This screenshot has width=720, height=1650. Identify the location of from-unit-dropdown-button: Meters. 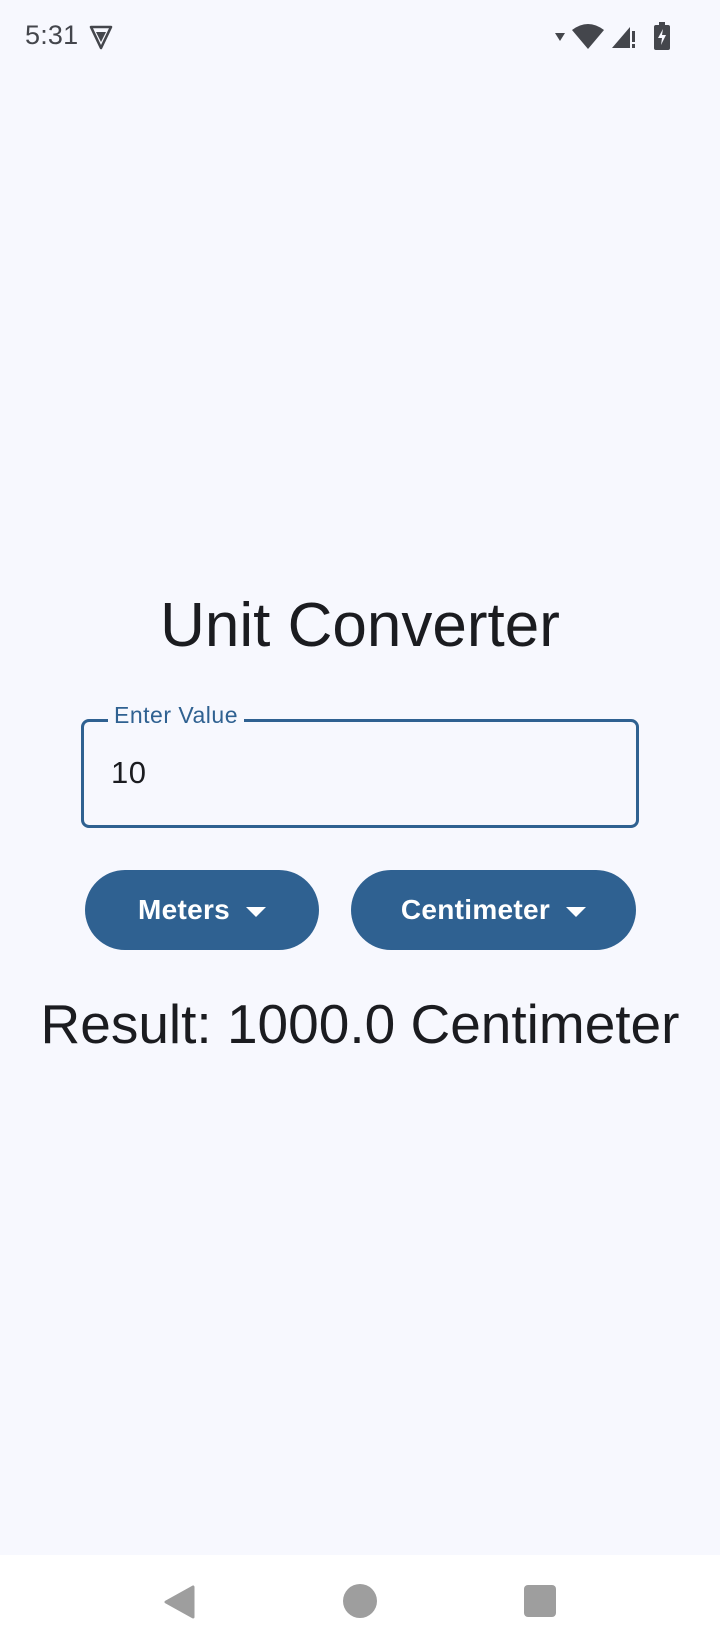
(202, 910).